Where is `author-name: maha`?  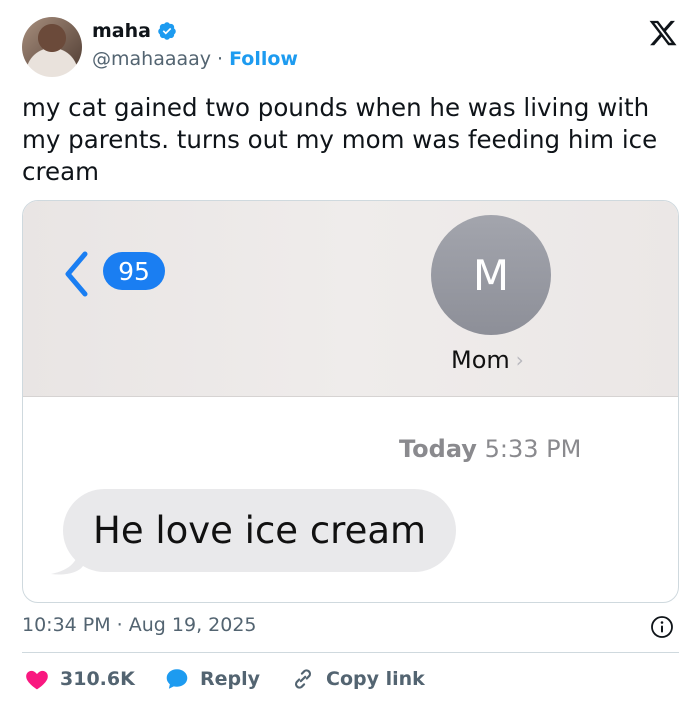
author-name: maha is located at coordinates (121, 31).